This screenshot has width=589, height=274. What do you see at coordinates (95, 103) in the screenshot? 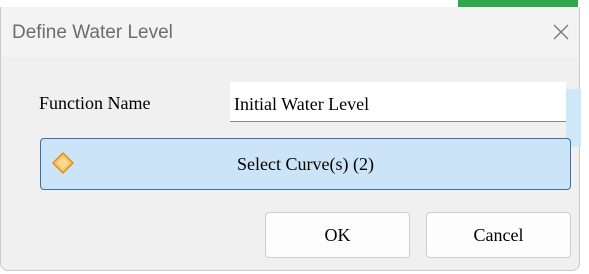
I see `function-name-label: Function Name` at bounding box center [95, 103].